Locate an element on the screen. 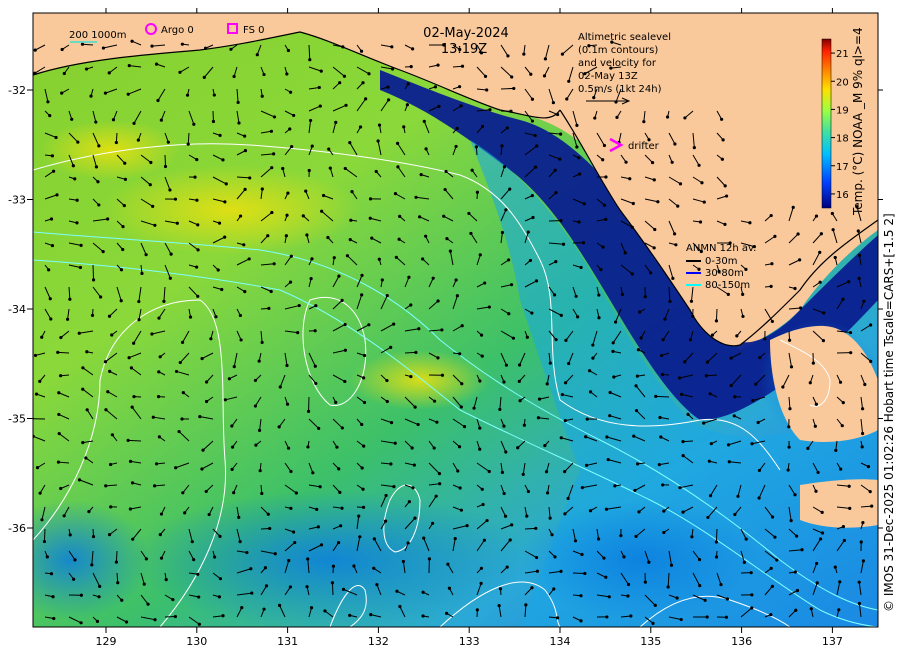 The image size is (900, 660). velocity-arrow is located at coordinates (63, 352).